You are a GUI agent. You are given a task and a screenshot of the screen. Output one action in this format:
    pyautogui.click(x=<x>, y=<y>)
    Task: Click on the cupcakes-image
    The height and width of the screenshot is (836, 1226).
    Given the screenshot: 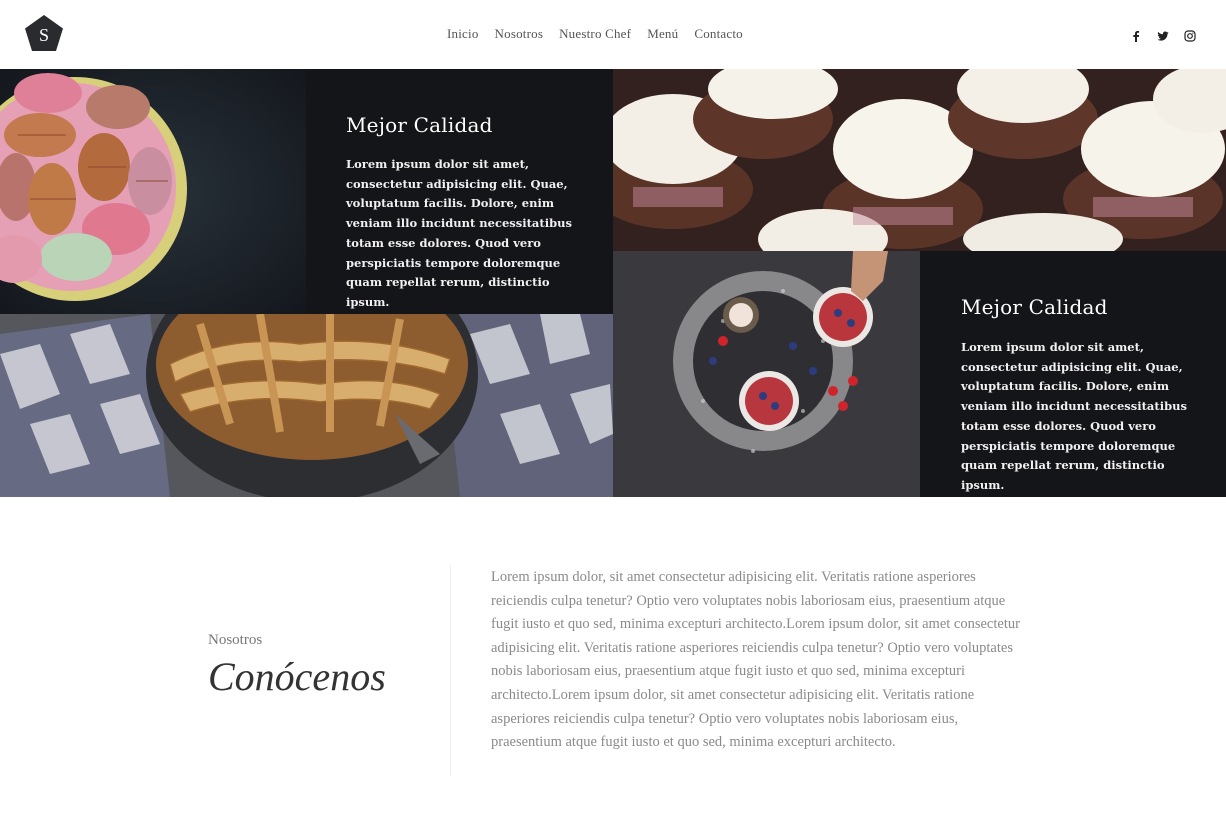 What is the action you would take?
    pyautogui.click(x=919, y=160)
    